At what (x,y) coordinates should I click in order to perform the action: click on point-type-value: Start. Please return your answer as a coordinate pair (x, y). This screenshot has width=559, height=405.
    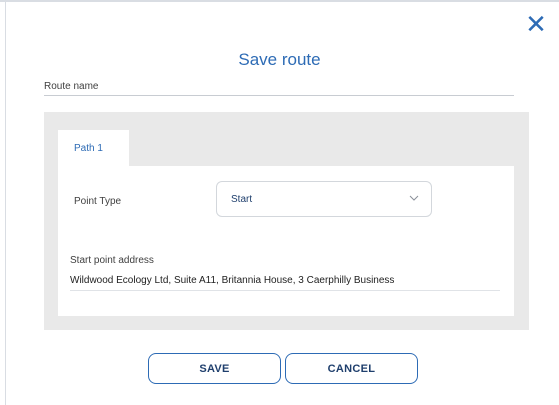
    Looking at the image, I should click on (242, 199).